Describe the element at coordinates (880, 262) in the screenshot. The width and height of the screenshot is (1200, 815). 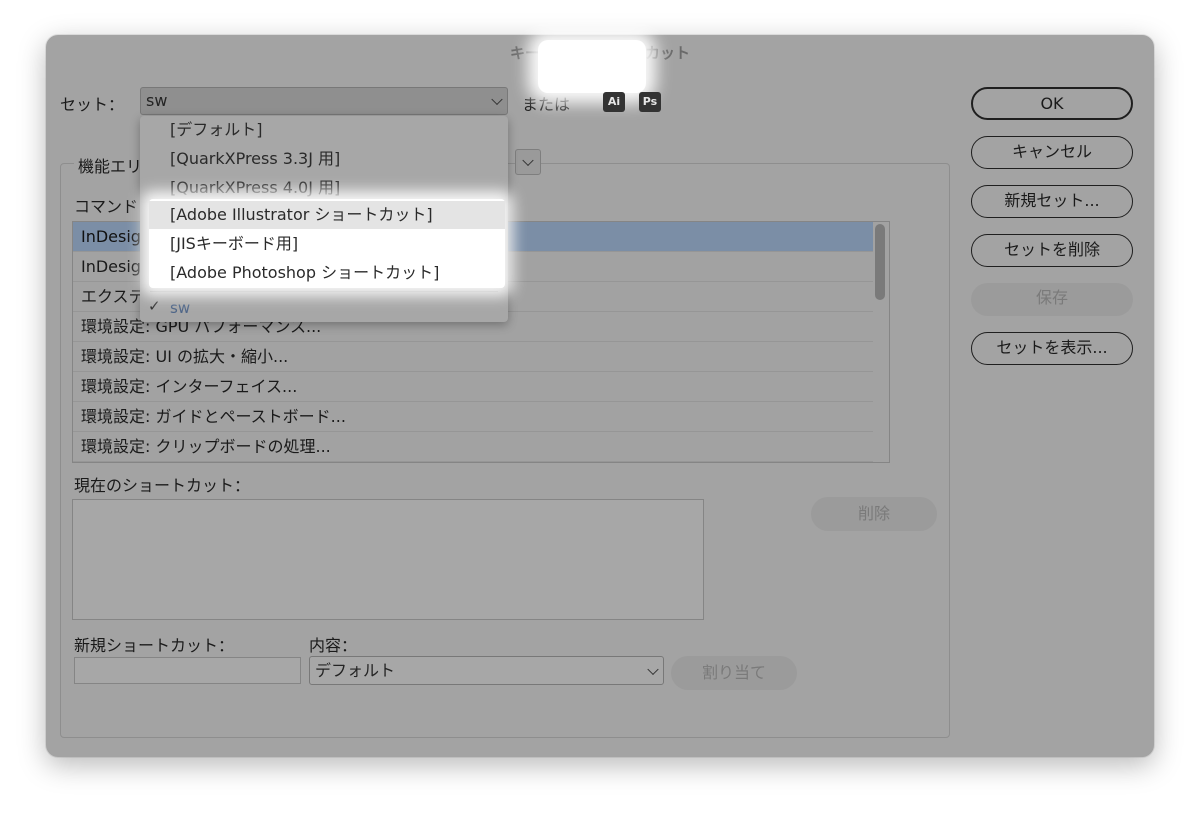
I see `scrollbar-thumb` at that location.